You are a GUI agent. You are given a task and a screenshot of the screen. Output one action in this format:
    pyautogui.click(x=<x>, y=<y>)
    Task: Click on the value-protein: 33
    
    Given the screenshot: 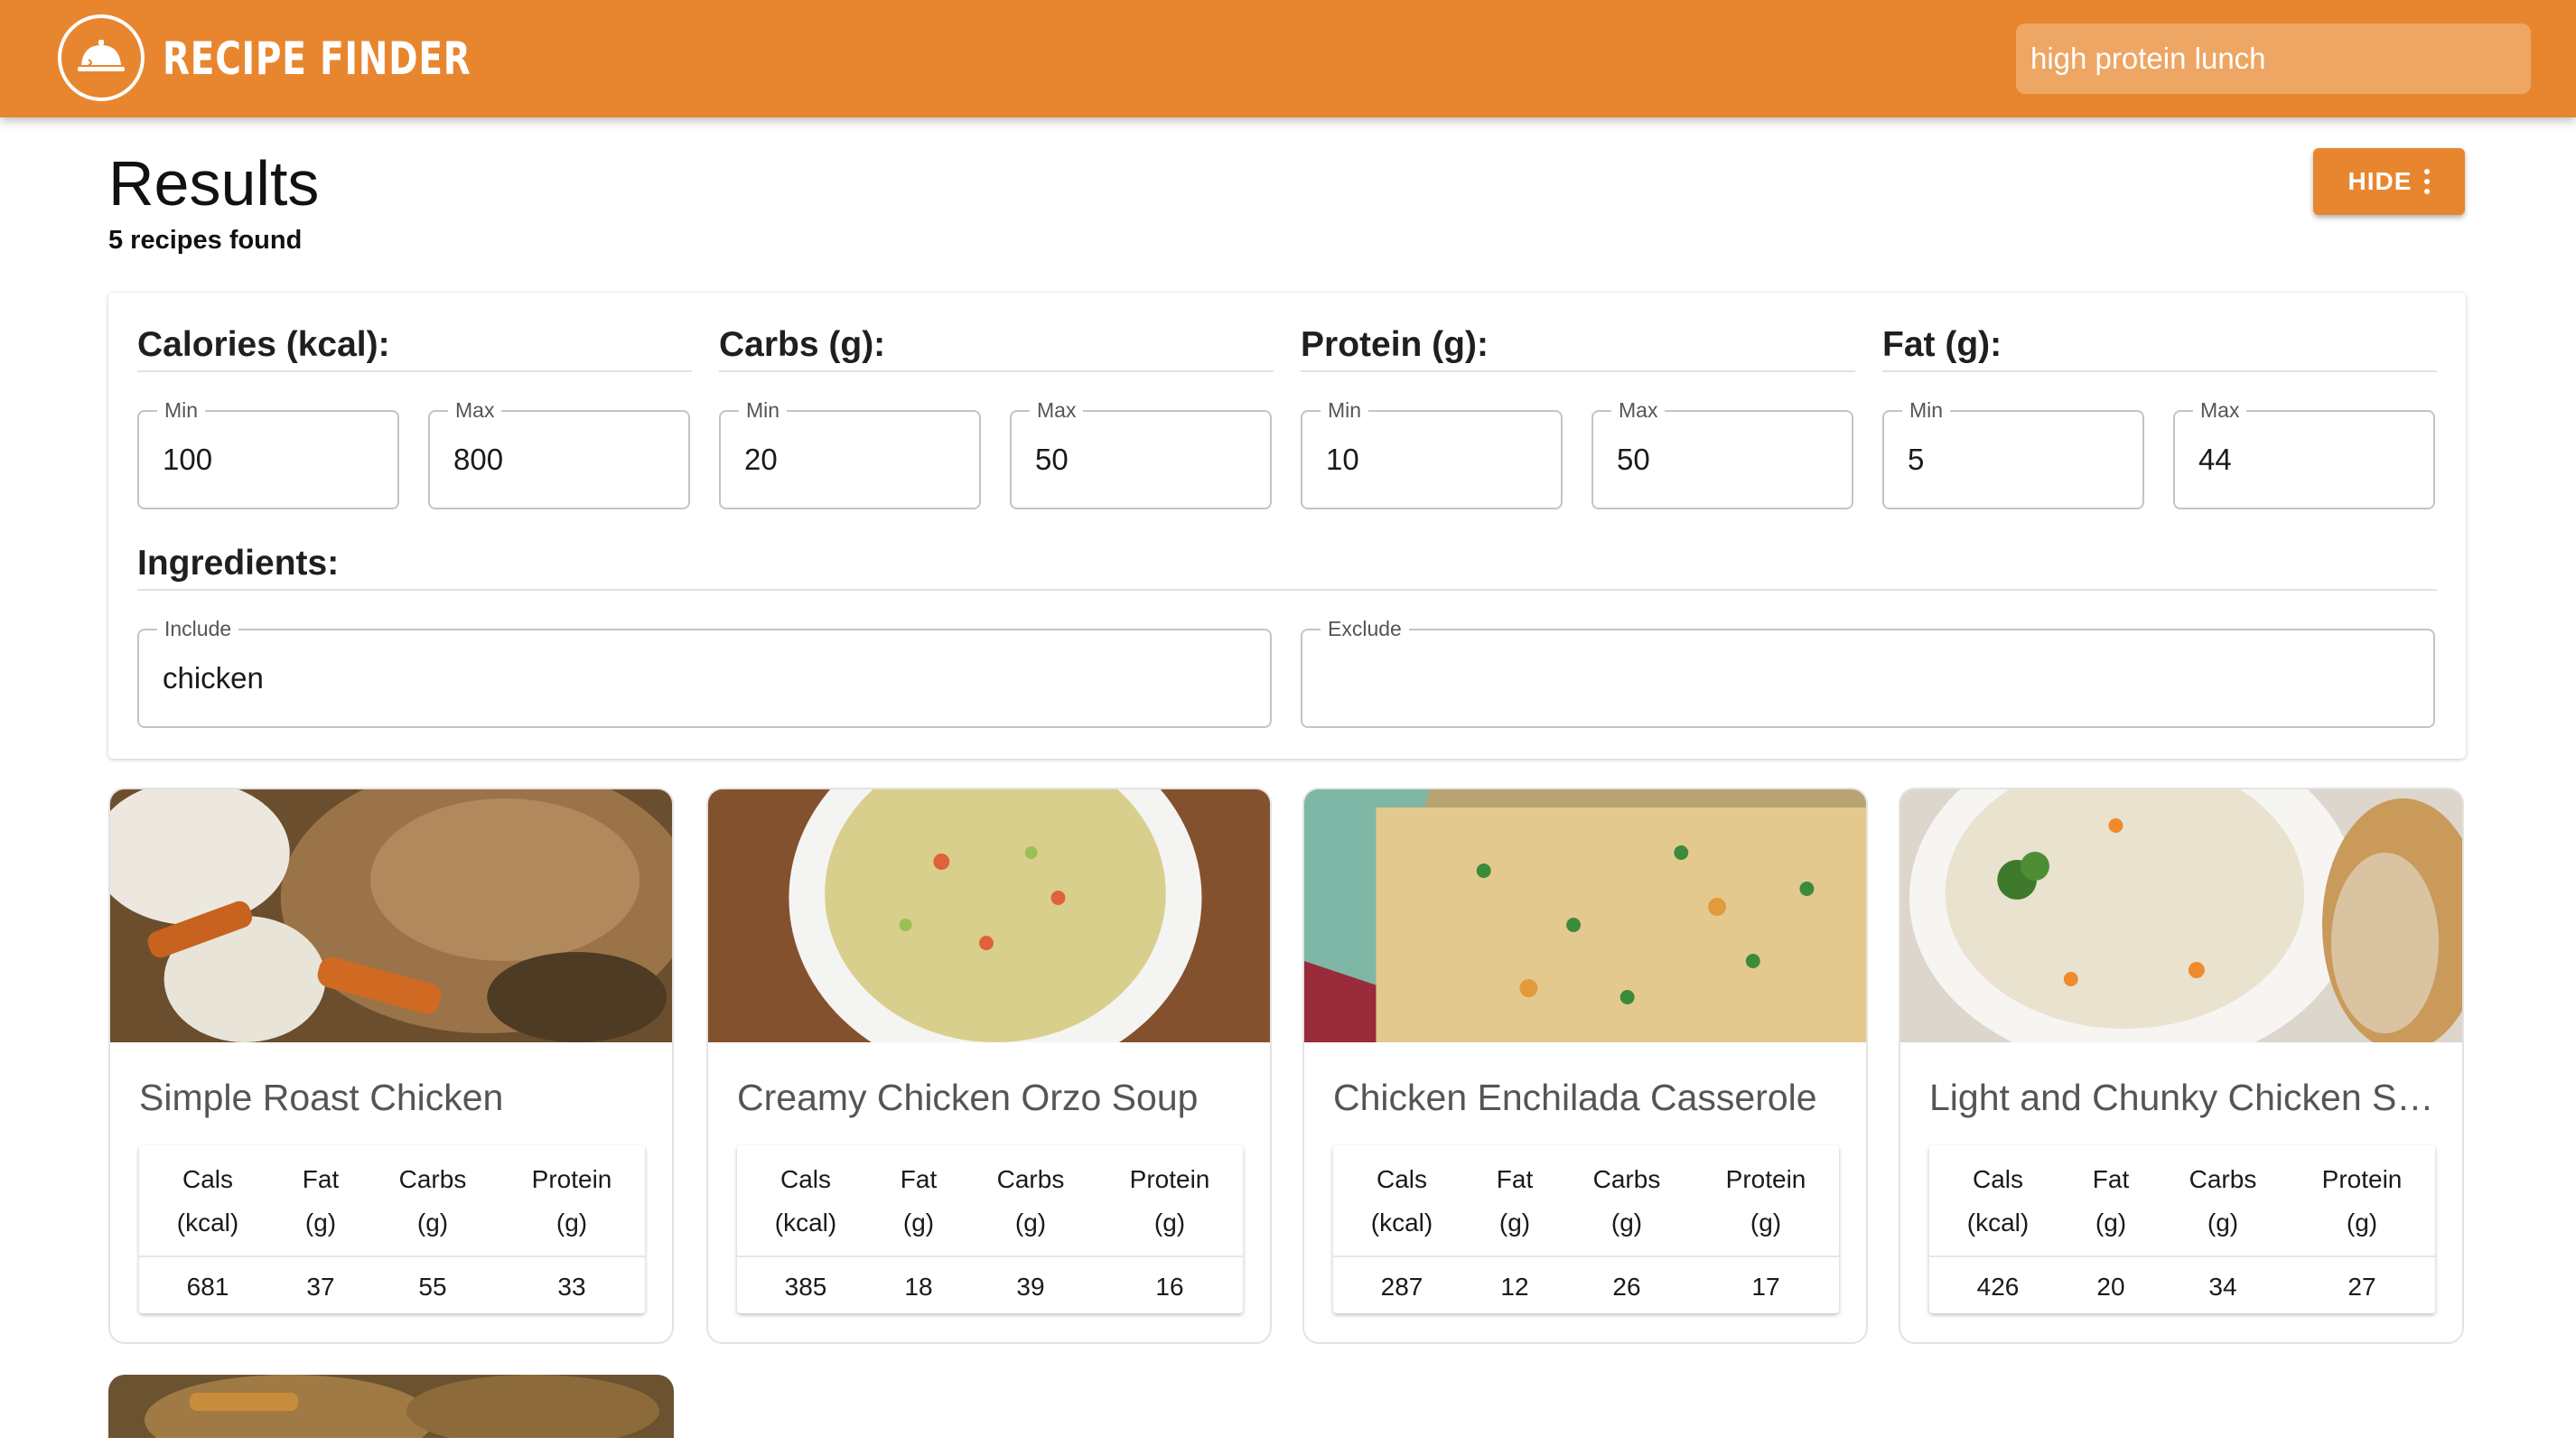 What is the action you would take?
    pyautogui.click(x=571, y=1287)
    